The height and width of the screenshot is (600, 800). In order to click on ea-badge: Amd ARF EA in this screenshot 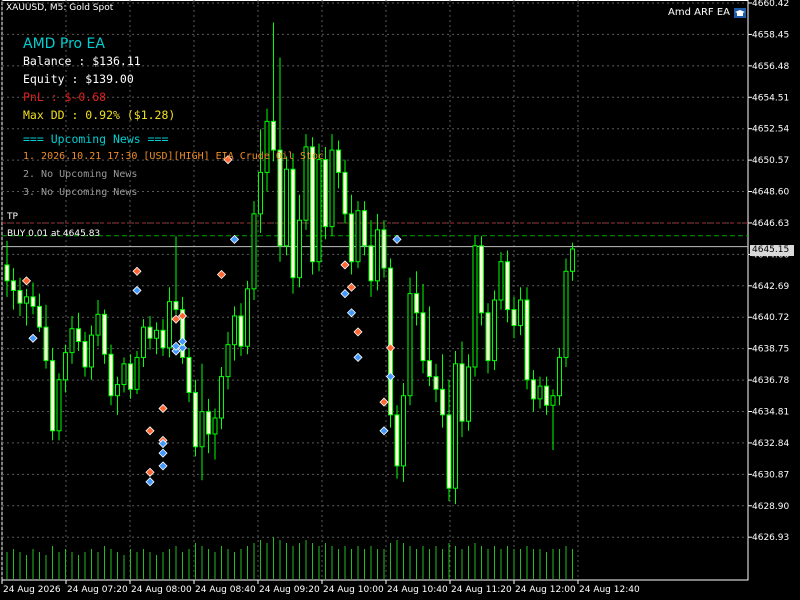, I will do `click(707, 12)`.